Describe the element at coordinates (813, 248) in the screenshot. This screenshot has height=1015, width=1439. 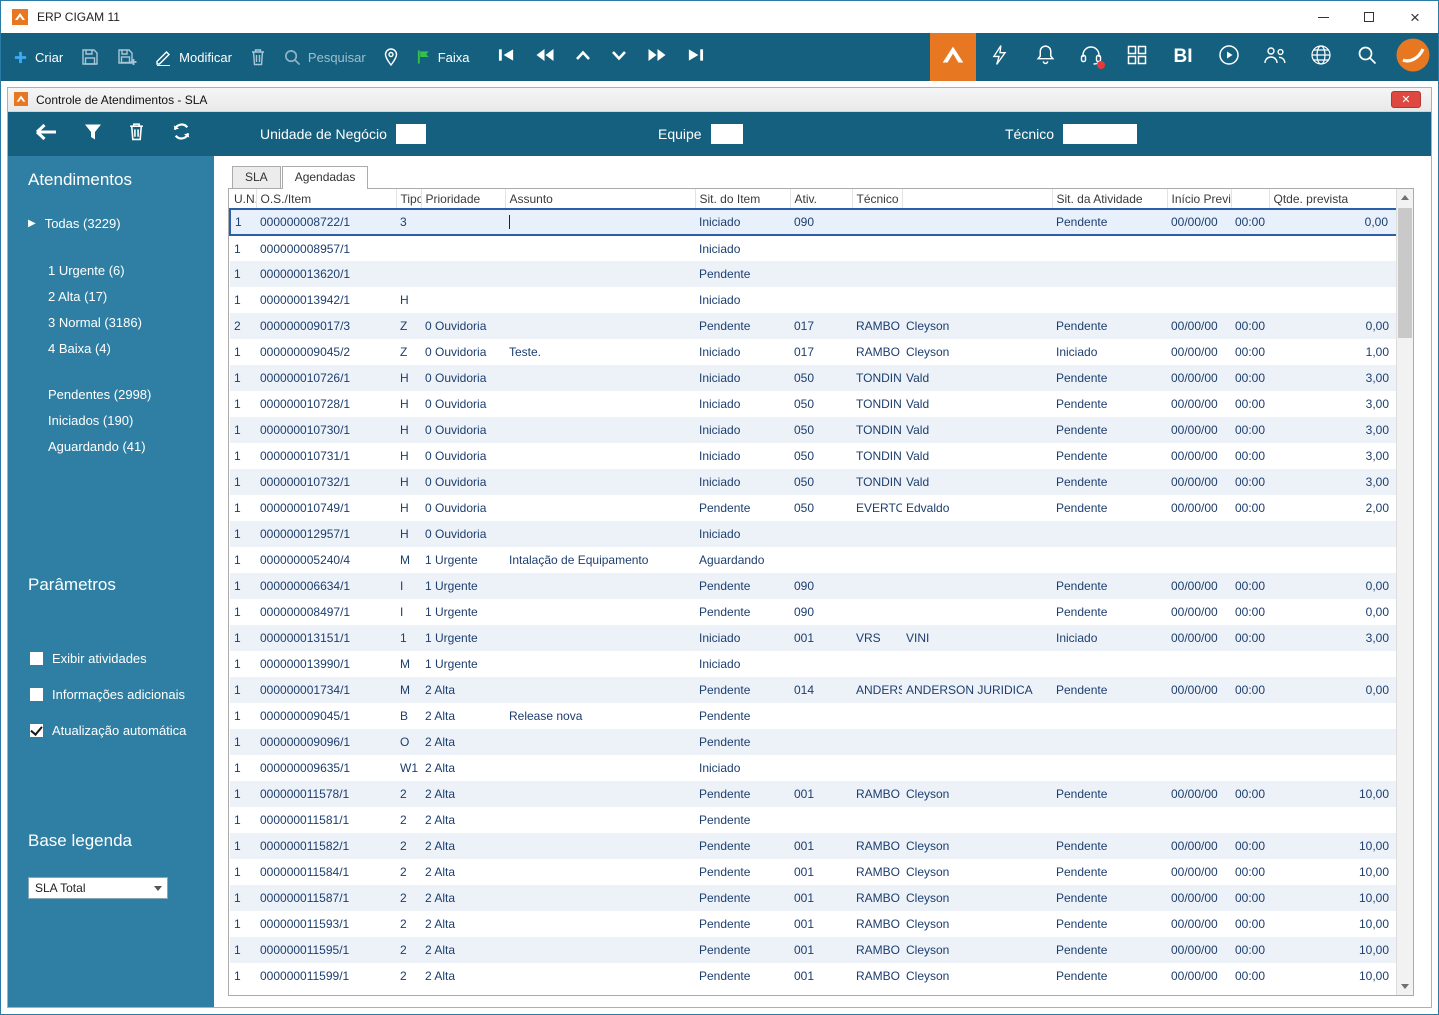
I see `table-row: 1 000000008957/1 Iniciado` at that location.